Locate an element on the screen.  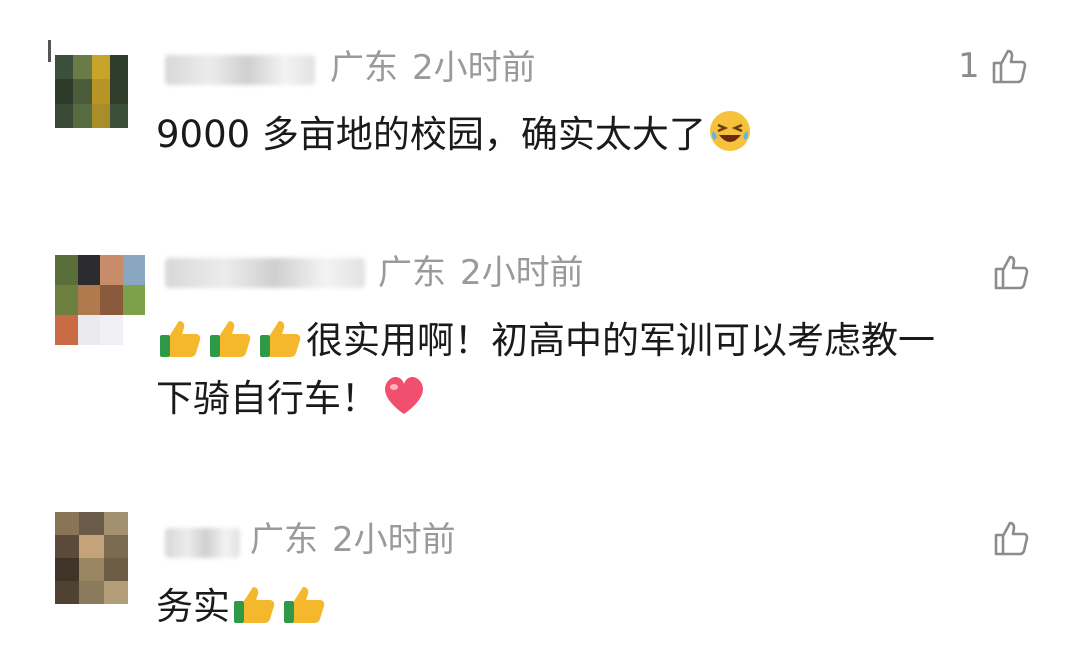
comment-text-line: 下骑自行车！ is located at coordinates (267, 398).